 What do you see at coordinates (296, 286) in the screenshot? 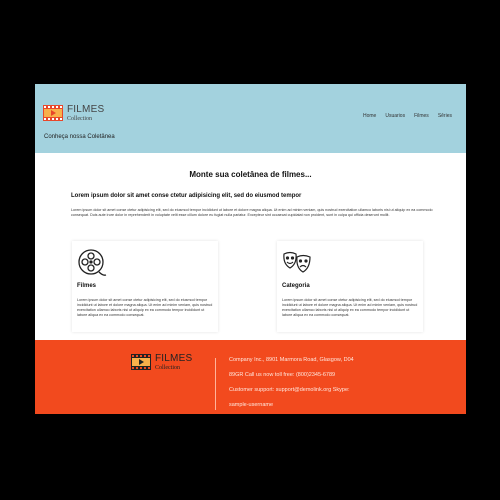
I see `card-title: Categoria` at bounding box center [296, 286].